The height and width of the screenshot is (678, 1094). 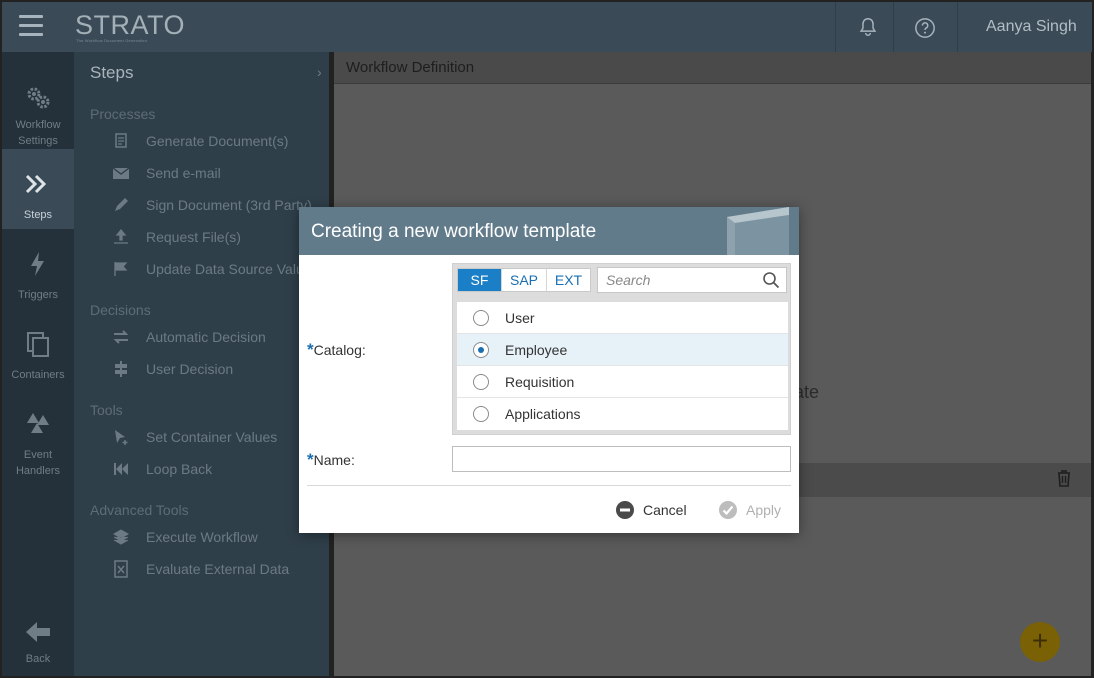 What do you see at coordinates (38, 632) in the screenshot?
I see `arrow-left-icon` at bounding box center [38, 632].